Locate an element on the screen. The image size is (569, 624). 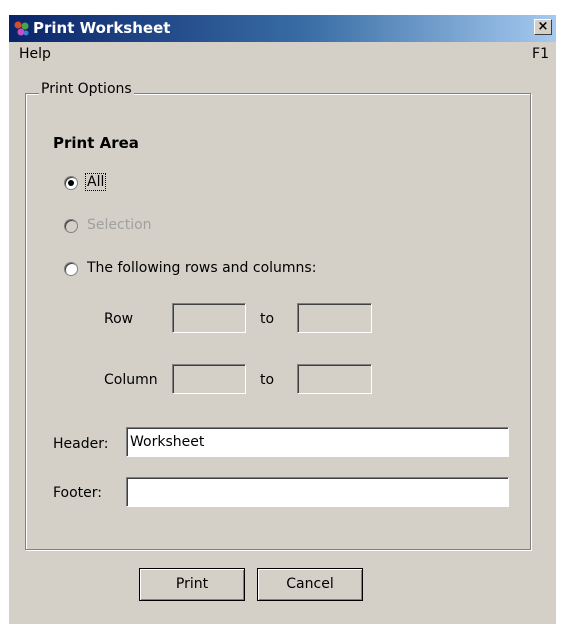
column-to-label: to is located at coordinates (267, 380).